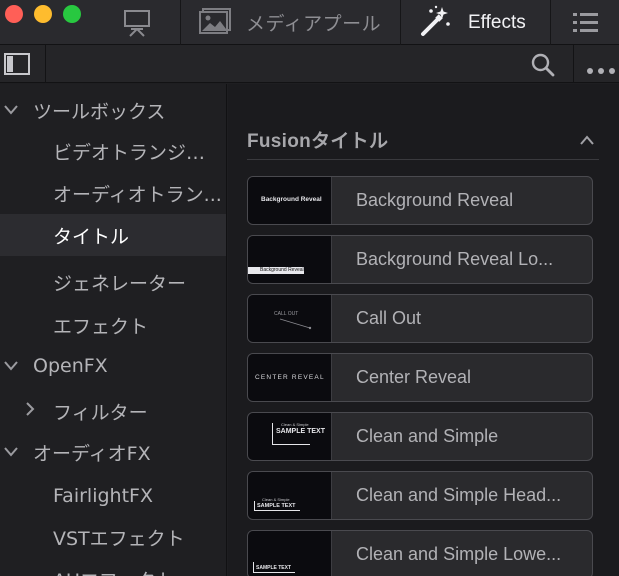  I want to click on effect-thumbnail: CALL OUT, so click(290, 318).